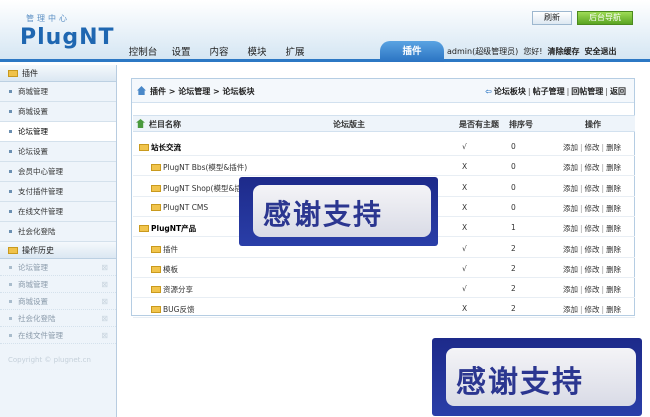 This screenshot has width=650, height=417. What do you see at coordinates (605, 18) in the screenshot?
I see `backend-nav-button: 后台导航` at bounding box center [605, 18].